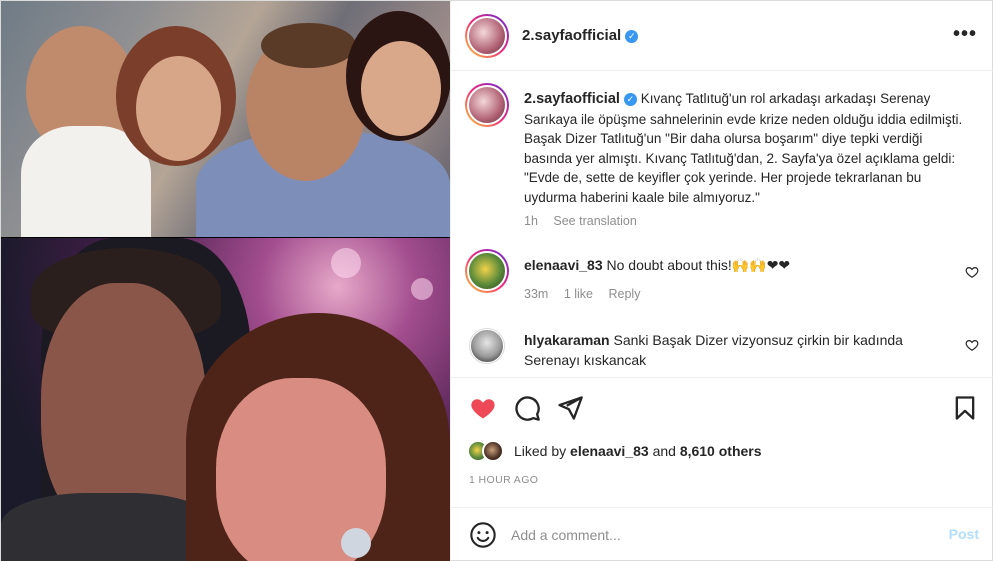 The image size is (993, 561). What do you see at coordinates (483, 535) in the screenshot?
I see `emoji-icon` at bounding box center [483, 535].